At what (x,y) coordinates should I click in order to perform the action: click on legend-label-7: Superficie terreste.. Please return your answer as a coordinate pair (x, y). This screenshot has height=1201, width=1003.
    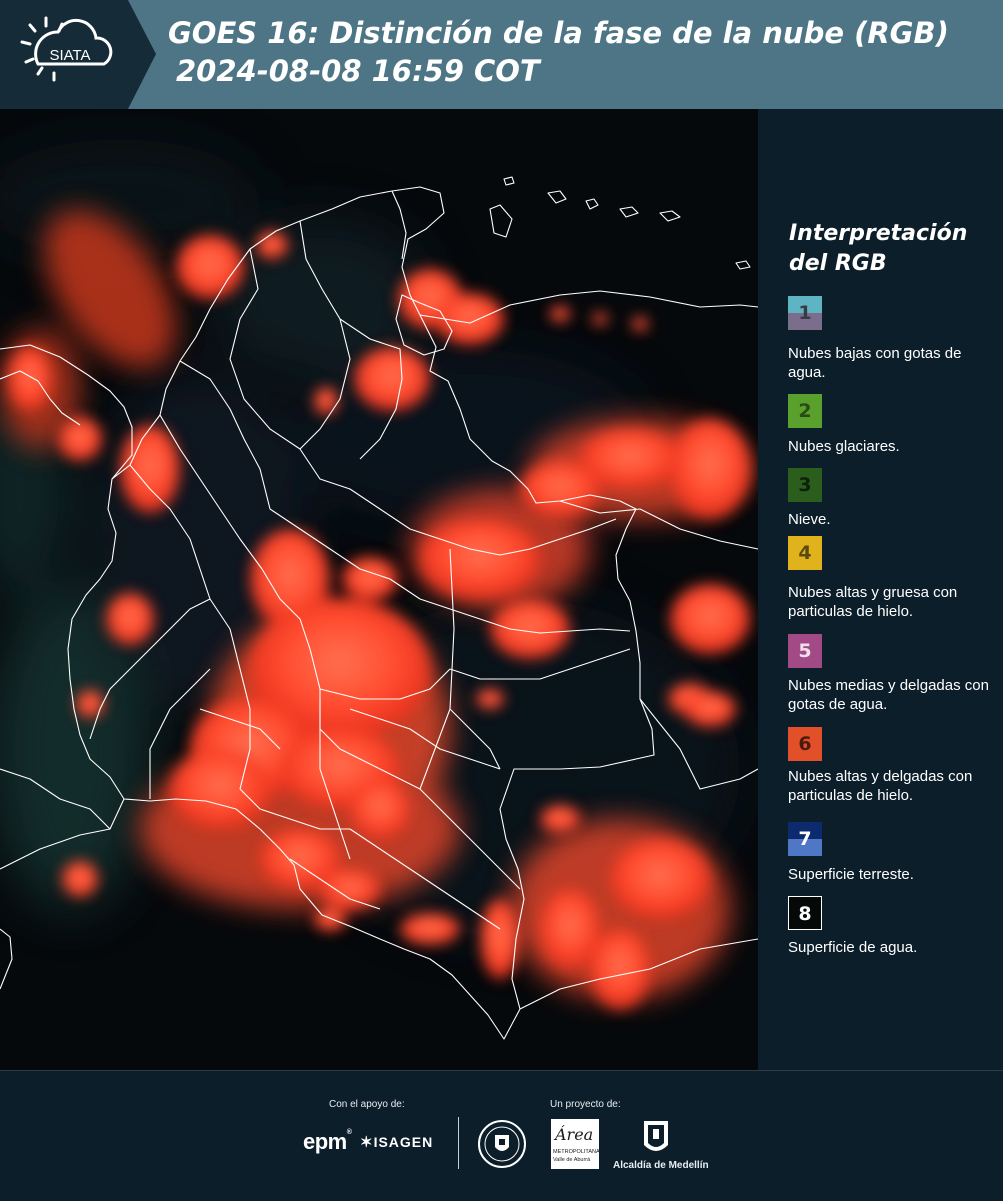
    Looking at the image, I should click on (851, 874).